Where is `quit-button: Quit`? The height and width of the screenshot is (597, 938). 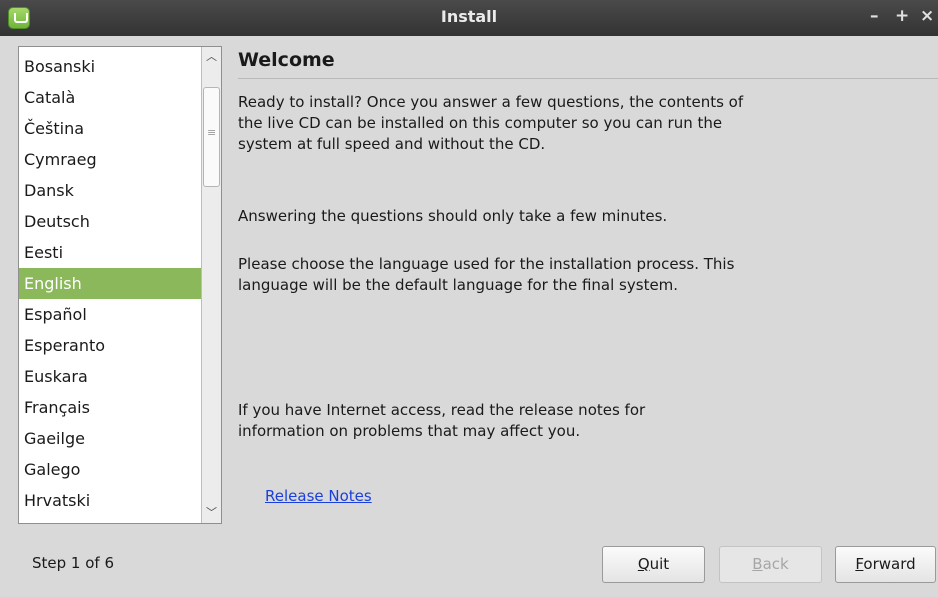 quit-button: Quit is located at coordinates (653, 564).